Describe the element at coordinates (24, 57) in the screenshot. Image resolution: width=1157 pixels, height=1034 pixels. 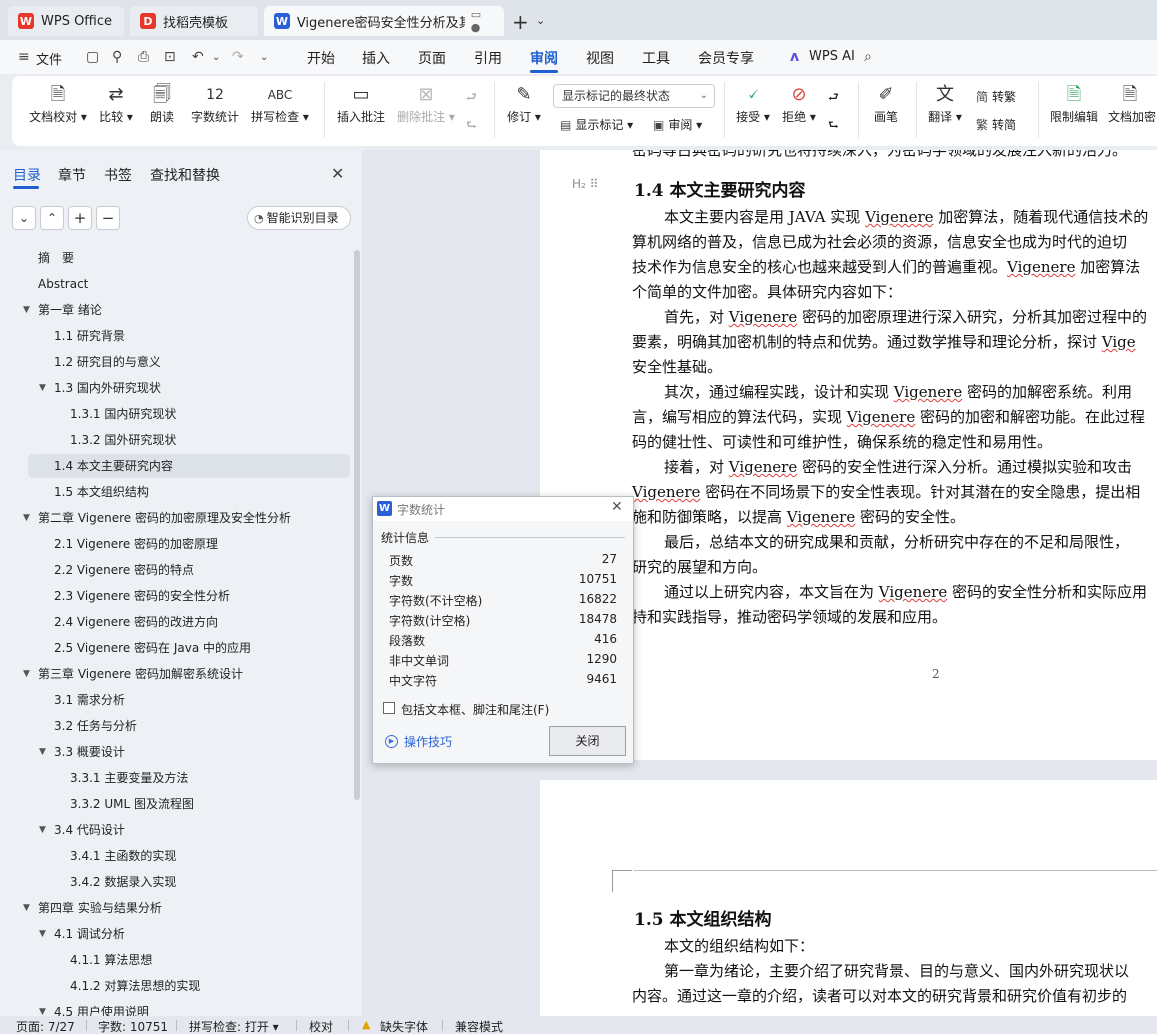
I see `hamburger-menu-icon: ≡` at that location.